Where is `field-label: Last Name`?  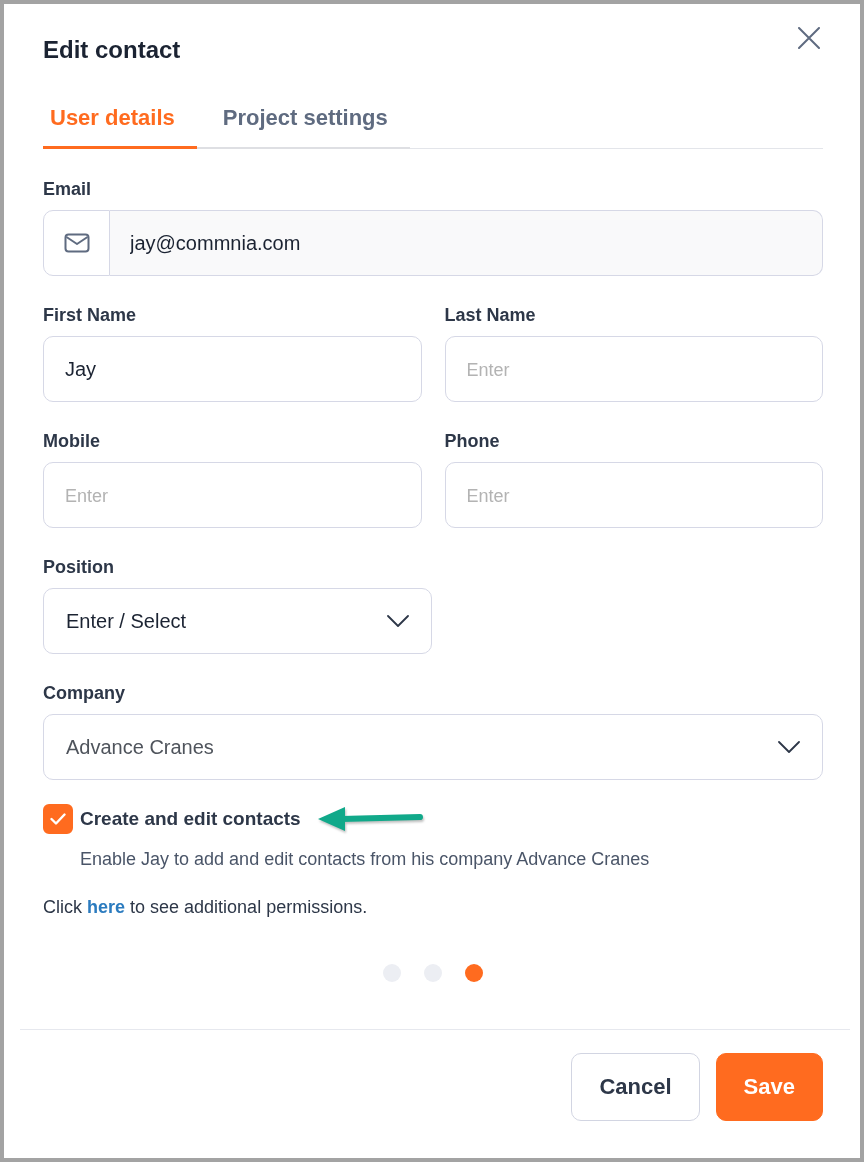
field-label: Last Name is located at coordinates (490, 315).